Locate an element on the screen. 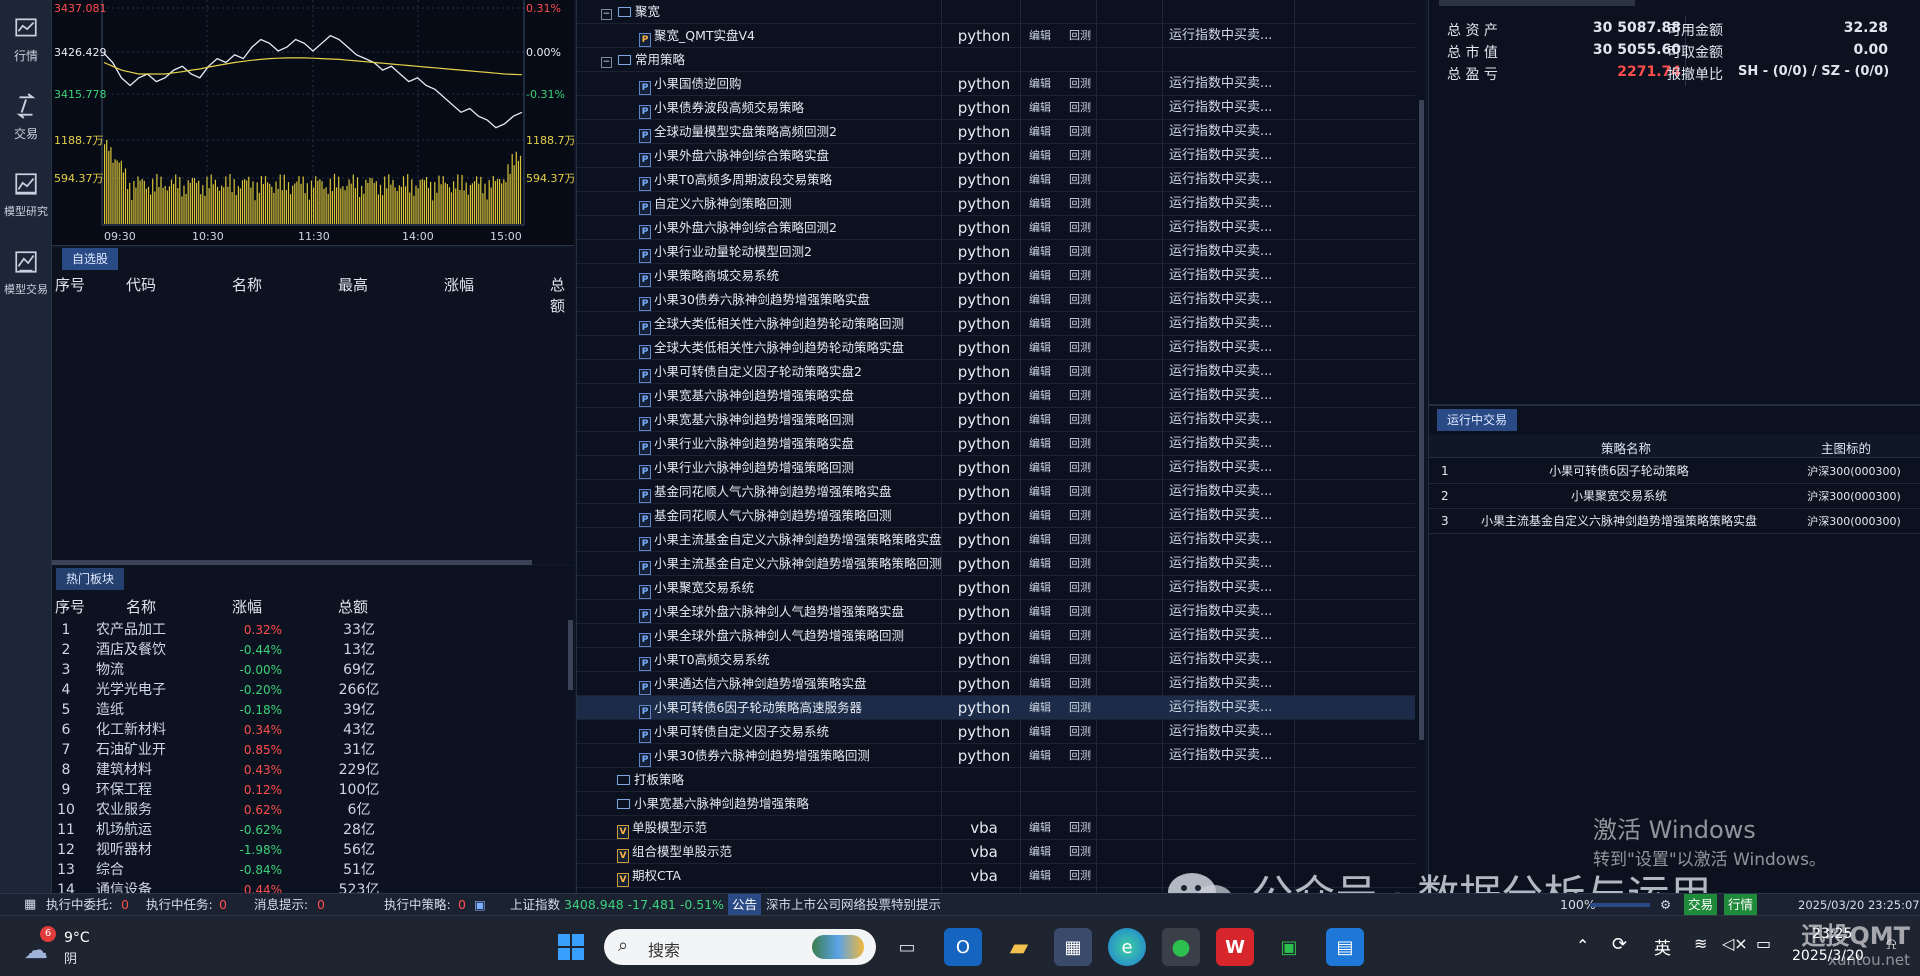  strategy-group-row: − 聚宽 is located at coordinates (996, 12).